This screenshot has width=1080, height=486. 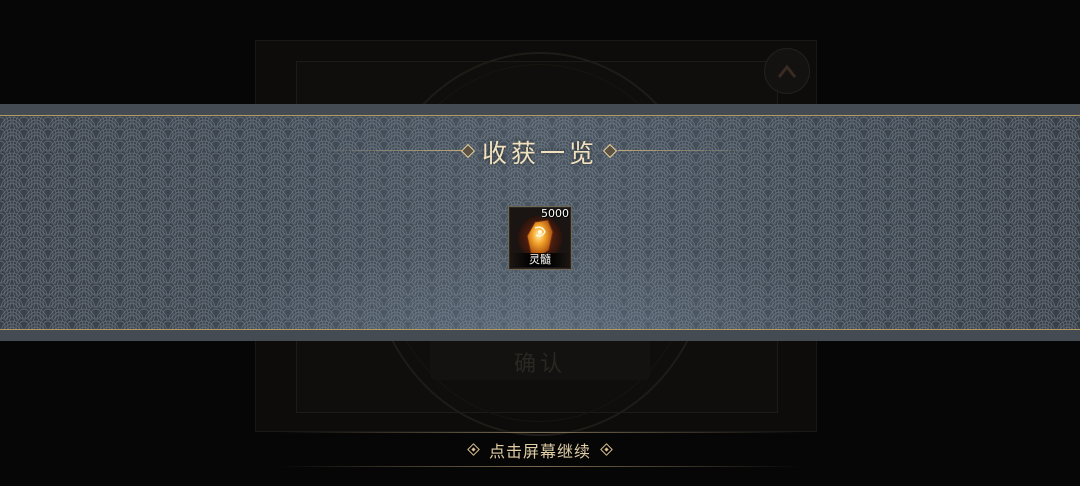 I want to click on banner-bottom-border, so click(x=540, y=335).